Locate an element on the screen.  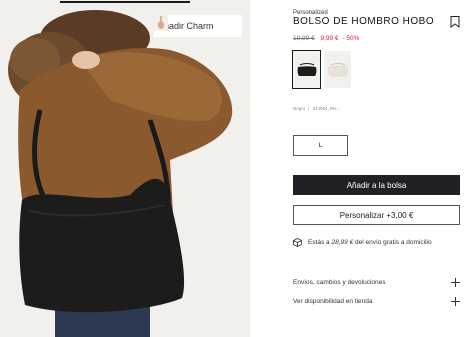
size-button-l: L is located at coordinates (320, 145).